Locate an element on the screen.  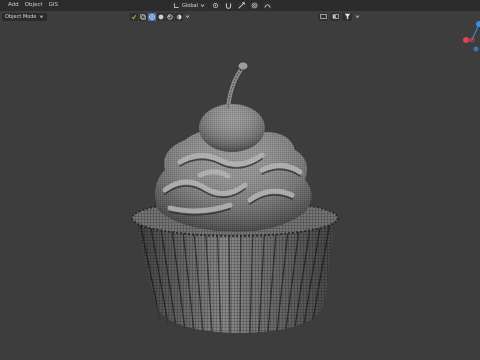
xray-icon is located at coordinates (143, 16).